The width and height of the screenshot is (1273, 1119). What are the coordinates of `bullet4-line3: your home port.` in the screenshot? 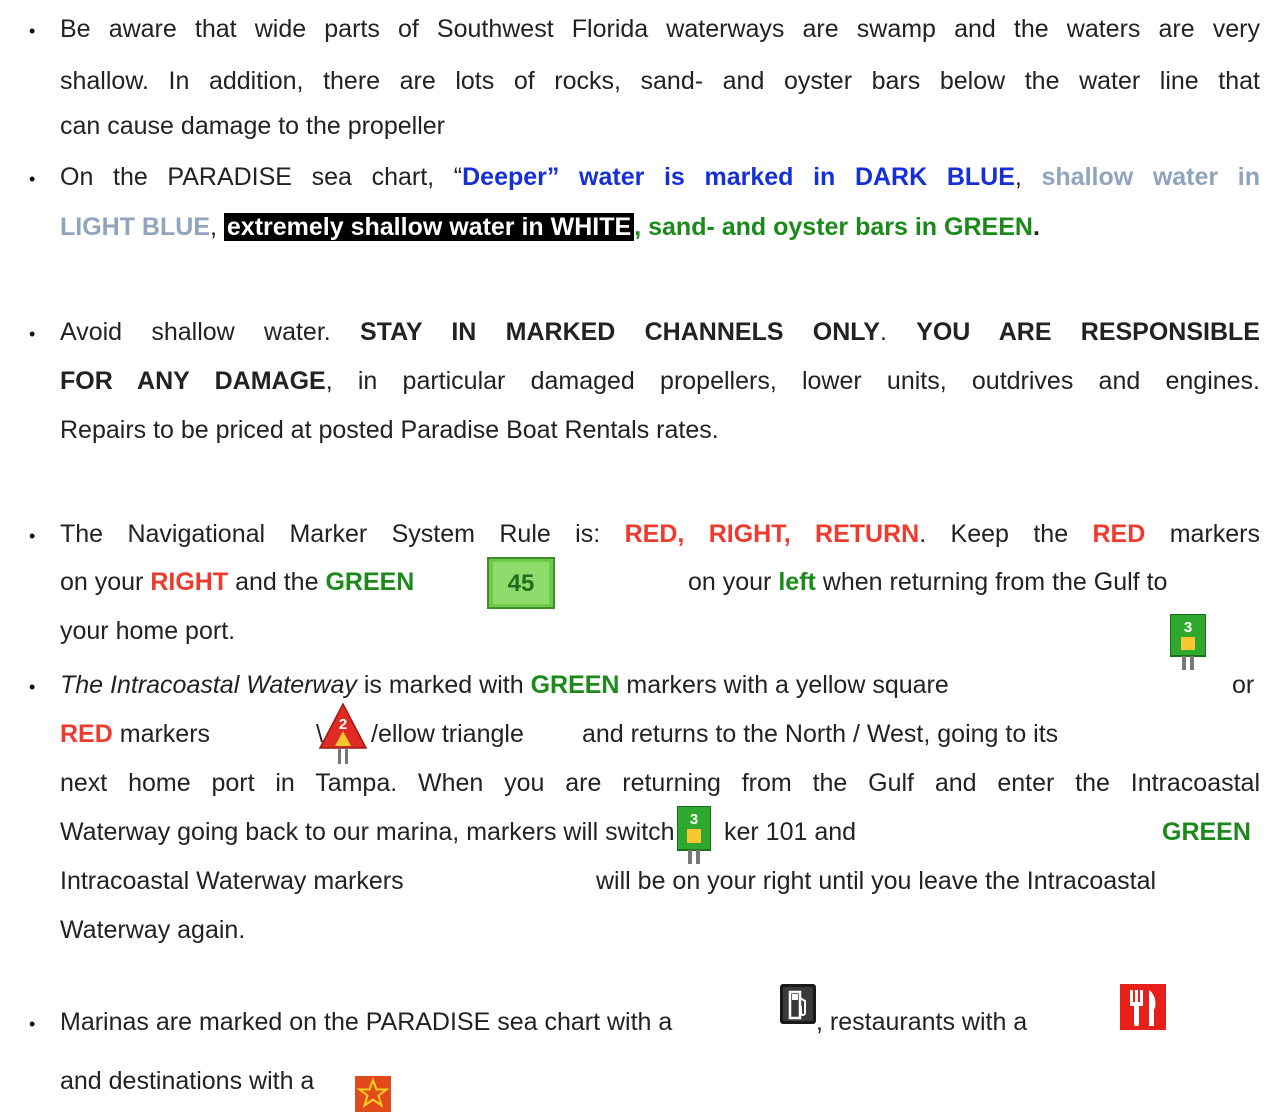 It's located at (148, 631).